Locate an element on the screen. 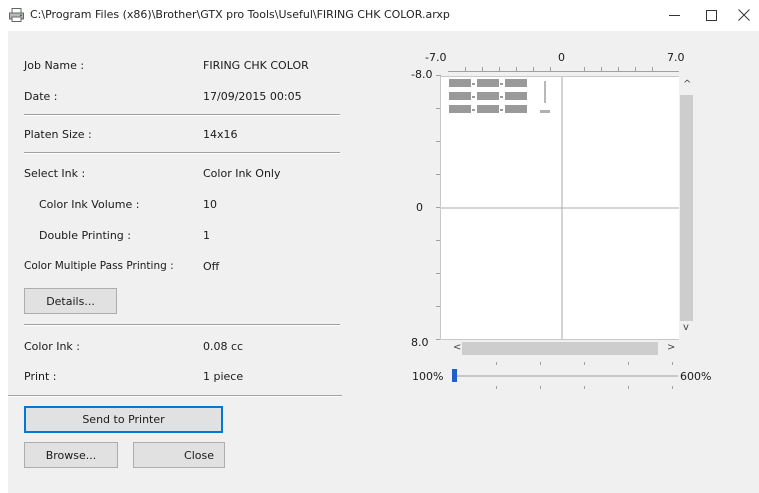 This screenshot has width=759, height=493. maximize-icon is located at coordinates (711, 15).